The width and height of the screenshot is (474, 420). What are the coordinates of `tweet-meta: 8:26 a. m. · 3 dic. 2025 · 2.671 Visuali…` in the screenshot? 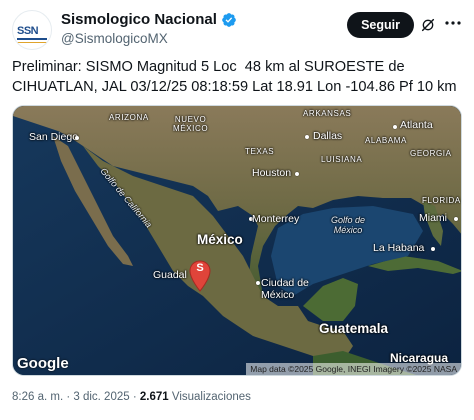 It's located at (131, 397).